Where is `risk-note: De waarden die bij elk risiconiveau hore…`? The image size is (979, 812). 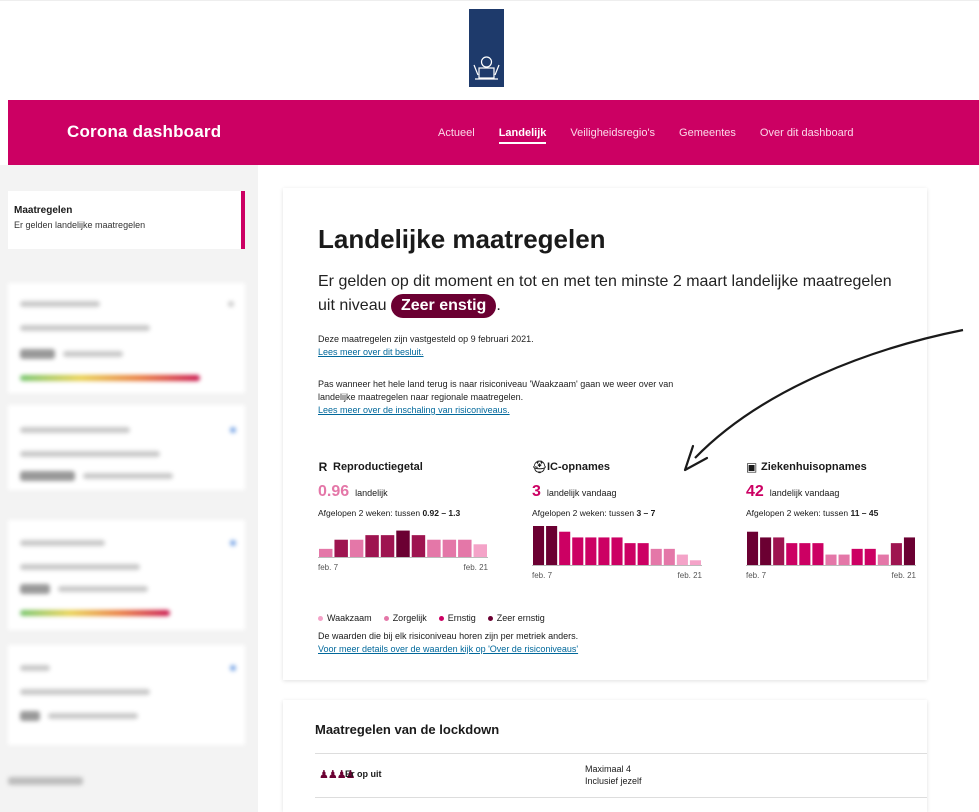
risk-note: De waarden die bij elk risiconiveau hore… is located at coordinates (448, 643).